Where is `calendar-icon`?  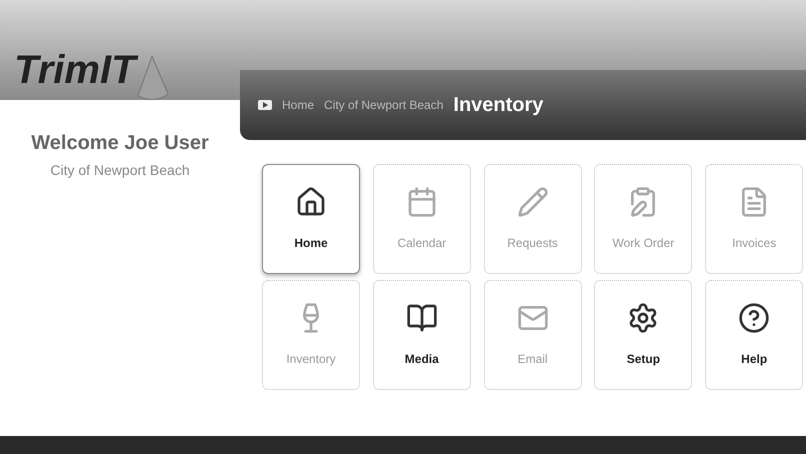 calendar-icon is located at coordinates (422, 202).